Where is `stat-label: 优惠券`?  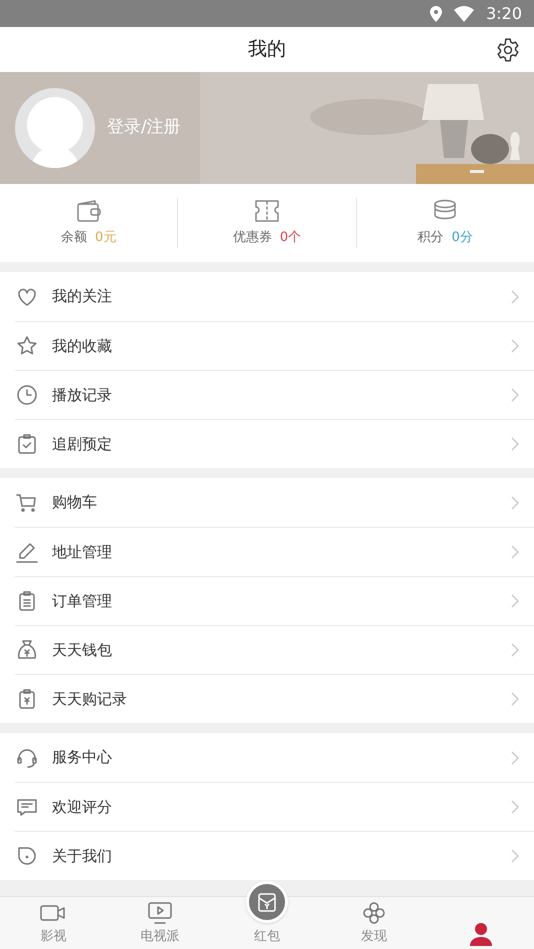 stat-label: 优惠券 is located at coordinates (252, 238).